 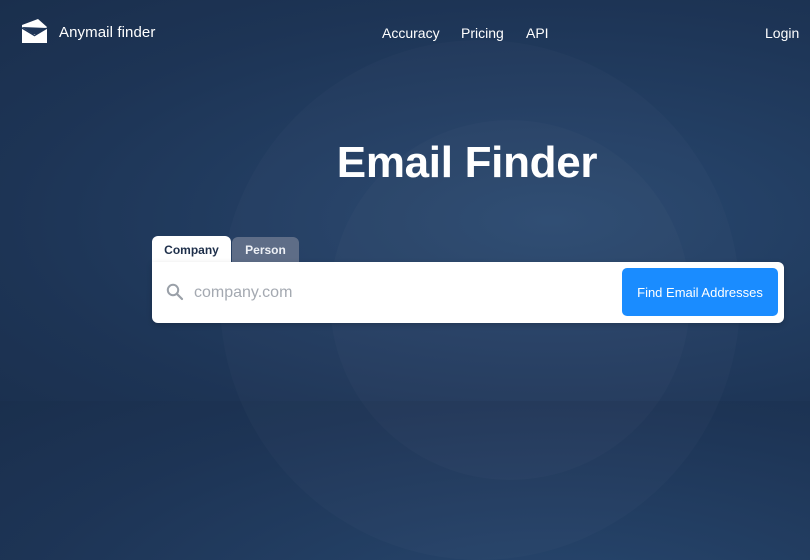 I want to click on tab-person: Person, so click(x=265, y=250).